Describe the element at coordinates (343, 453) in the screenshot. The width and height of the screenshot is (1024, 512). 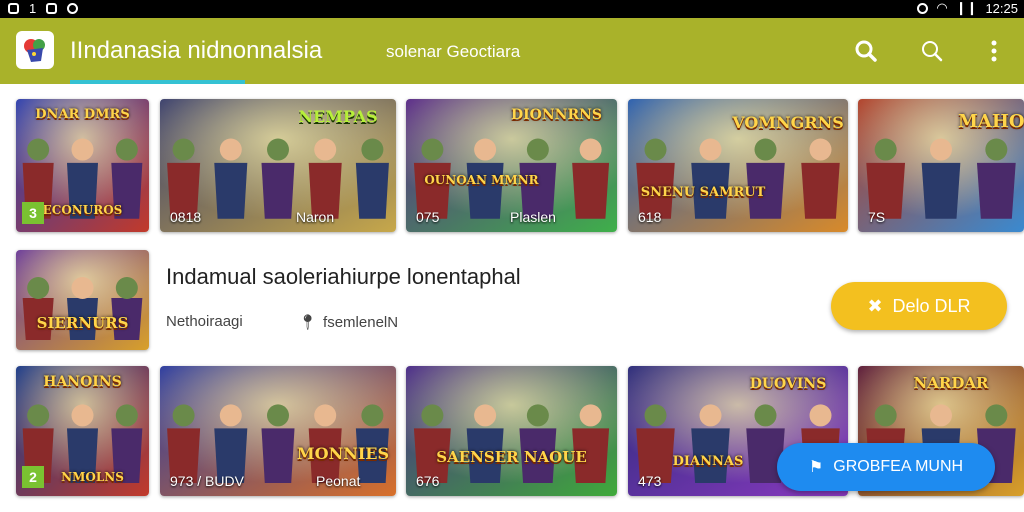
I see `art-title-text: MONNIES` at that location.